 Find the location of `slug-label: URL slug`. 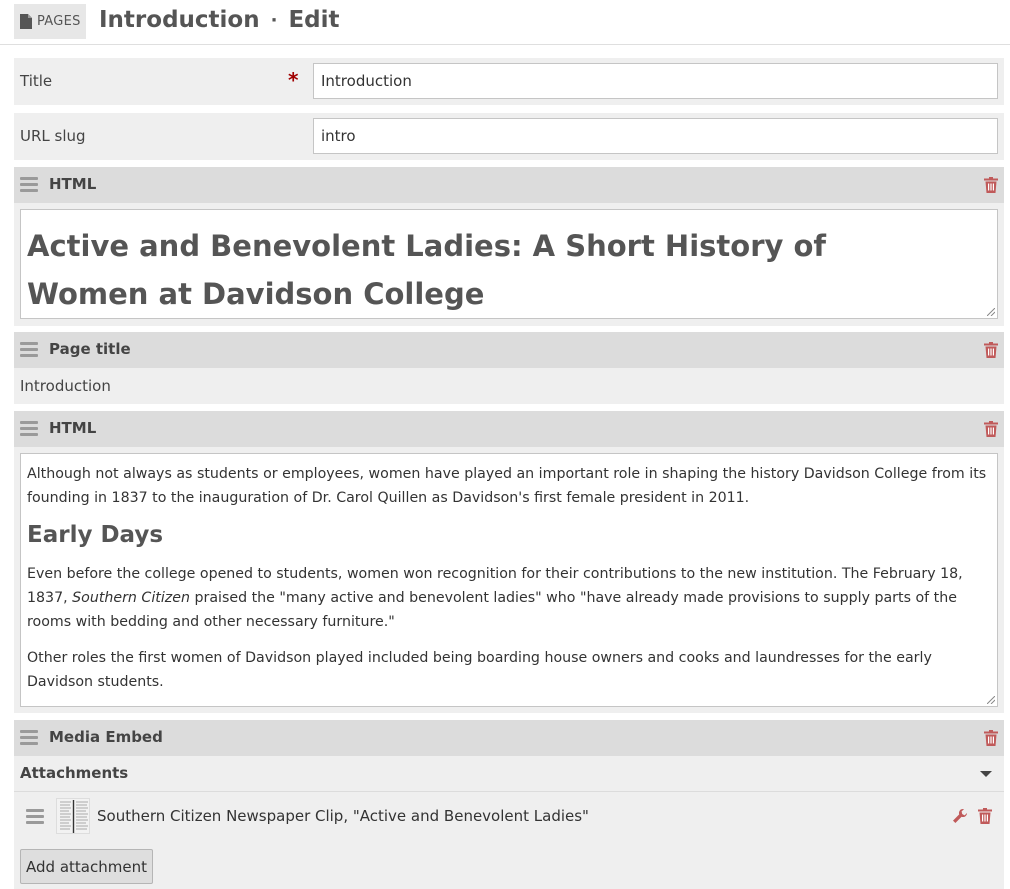

slug-label: URL slug is located at coordinates (53, 136).